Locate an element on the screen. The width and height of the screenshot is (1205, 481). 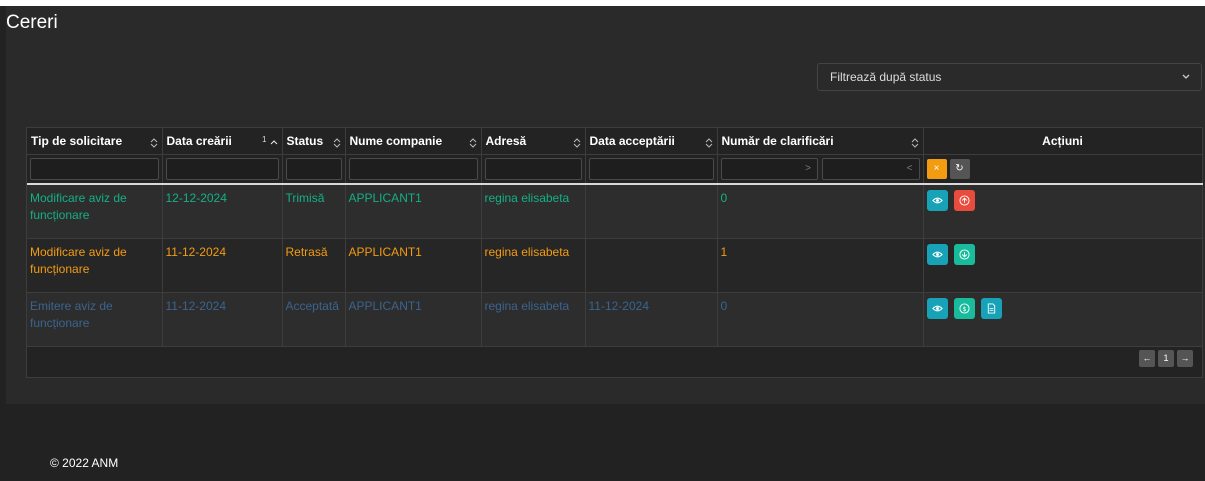
footer-copyright: © 2022 ANM is located at coordinates (84, 463).